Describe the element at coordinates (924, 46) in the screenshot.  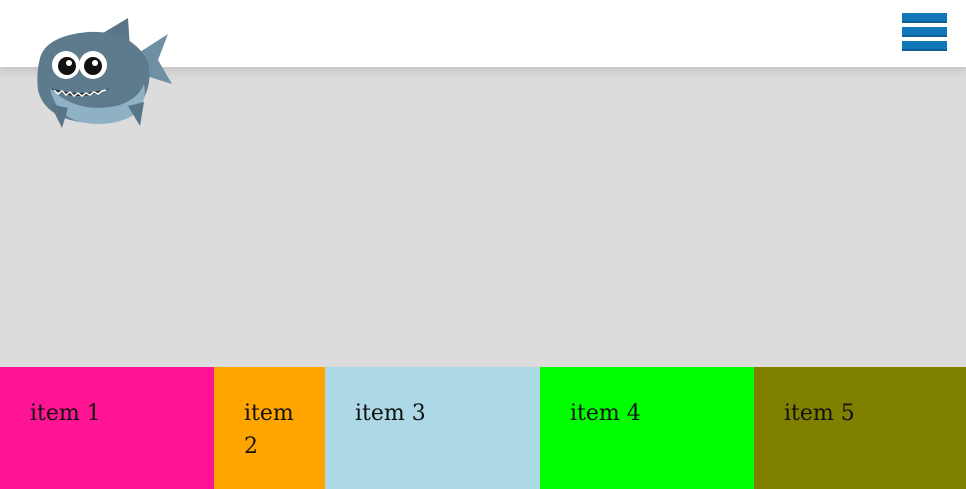
I see `menu-bar-bottom` at that location.